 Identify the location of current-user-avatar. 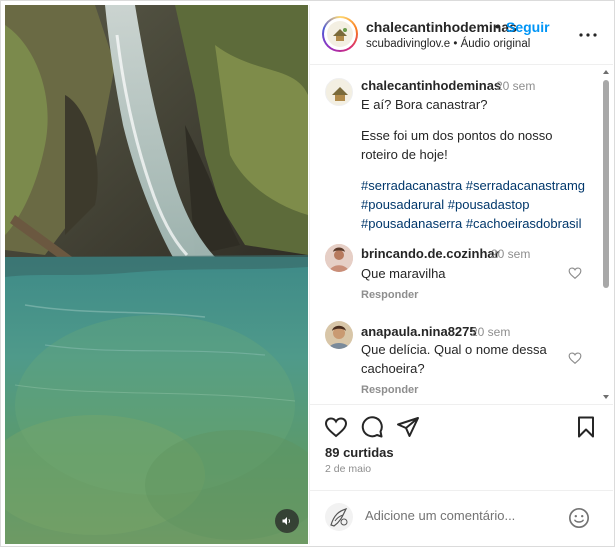
(339, 517).